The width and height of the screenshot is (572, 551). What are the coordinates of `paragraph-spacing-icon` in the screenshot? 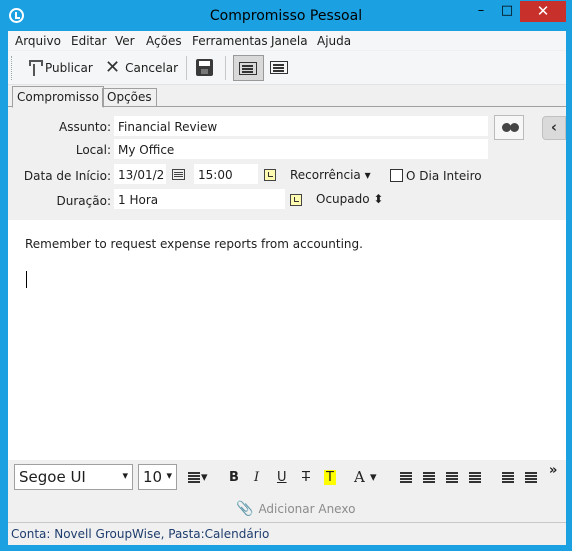 It's located at (194, 477).